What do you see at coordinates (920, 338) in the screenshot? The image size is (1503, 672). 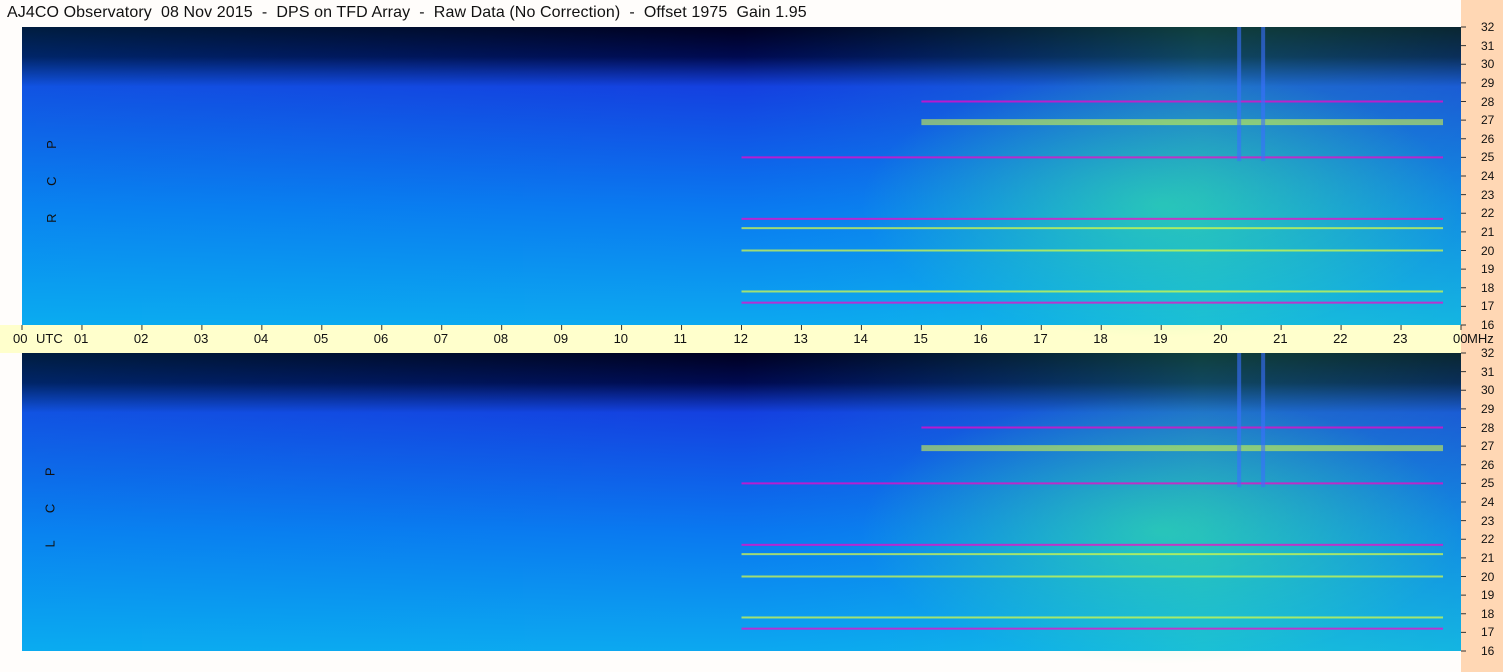 I see `x-tick-label: 15` at bounding box center [920, 338].